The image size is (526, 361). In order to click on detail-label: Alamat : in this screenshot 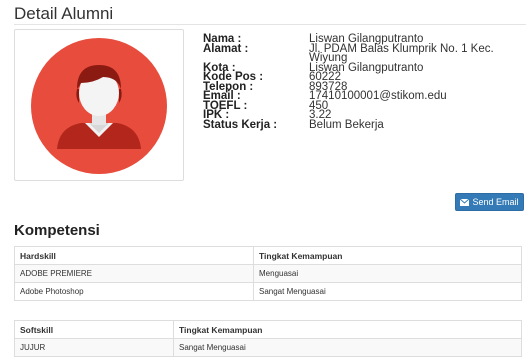, I will do `click(226, 48)`.